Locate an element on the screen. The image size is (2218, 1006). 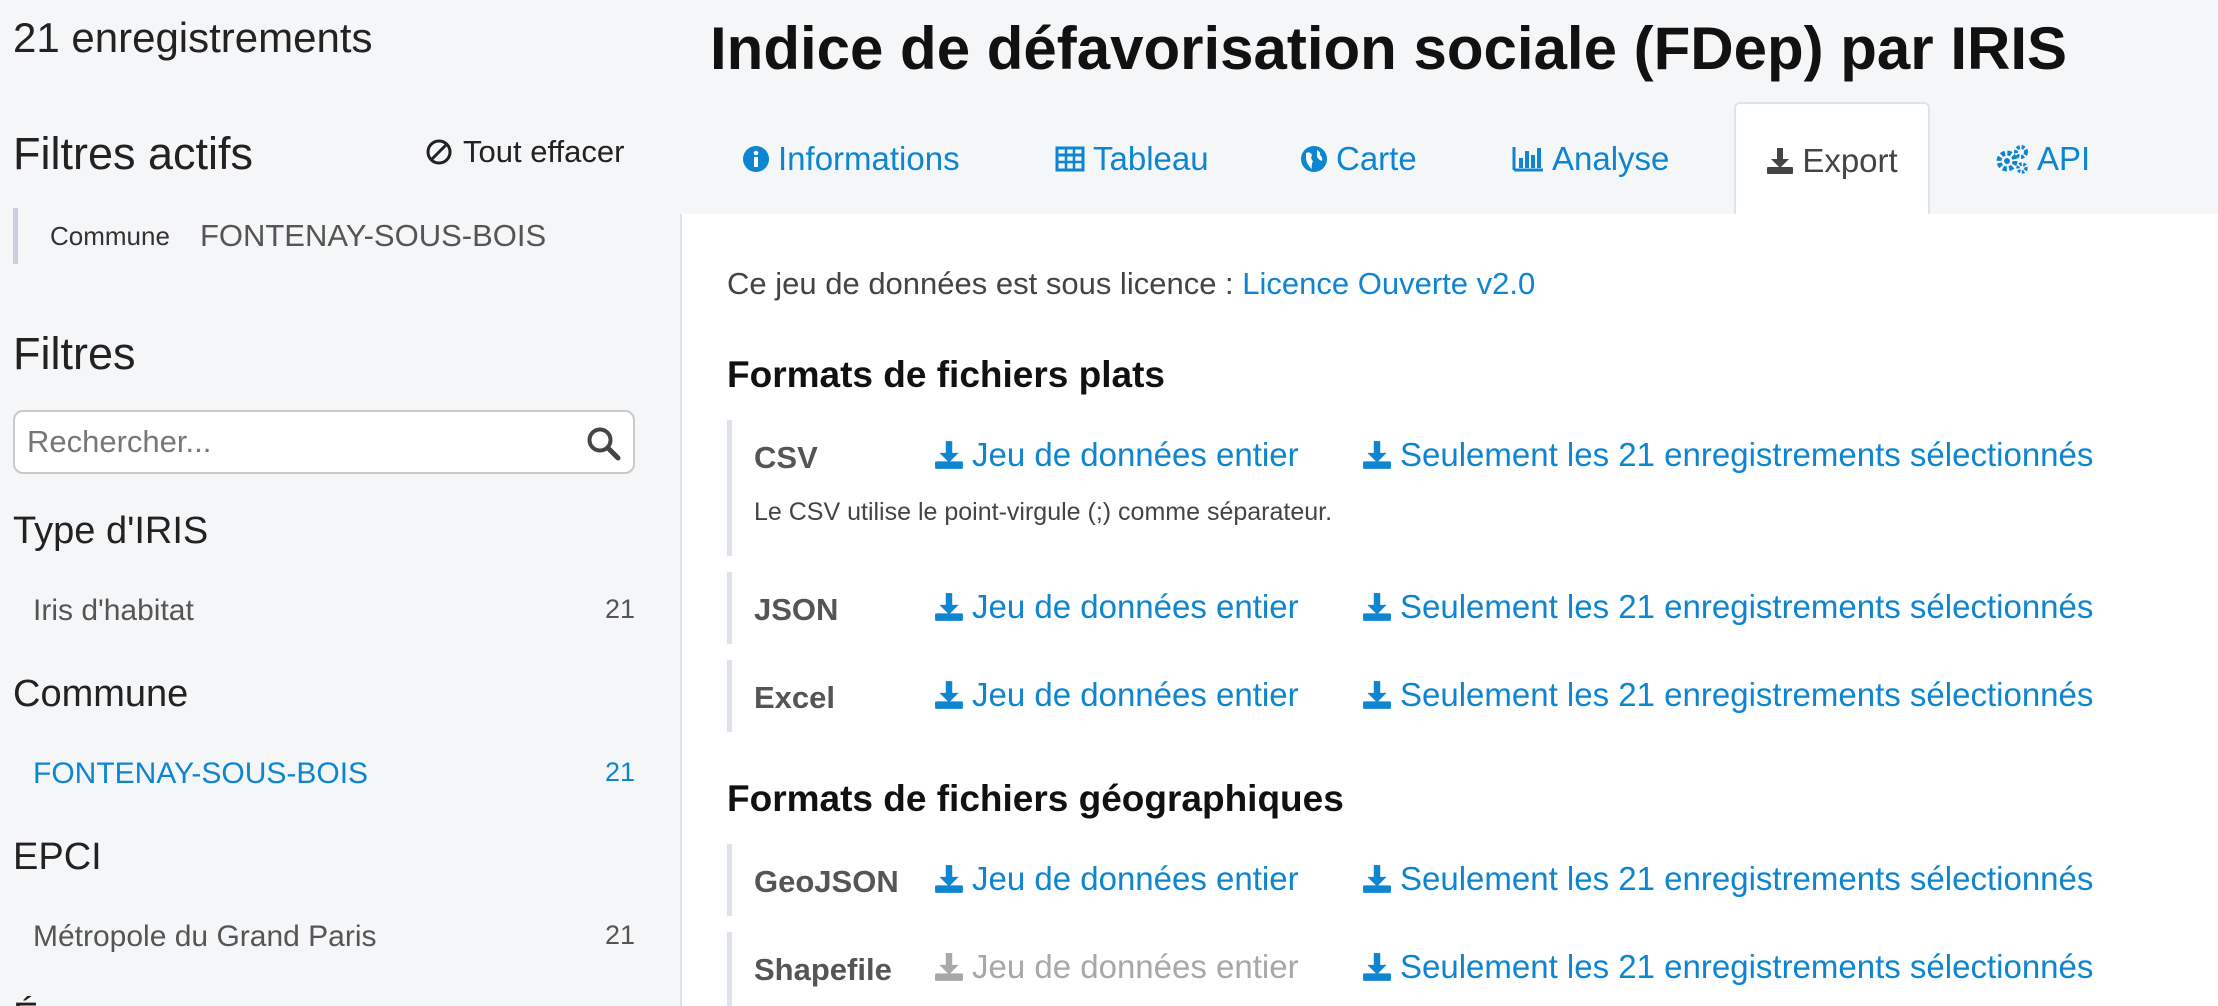
filters-title: Filtres is located at coordinates (74, 353).